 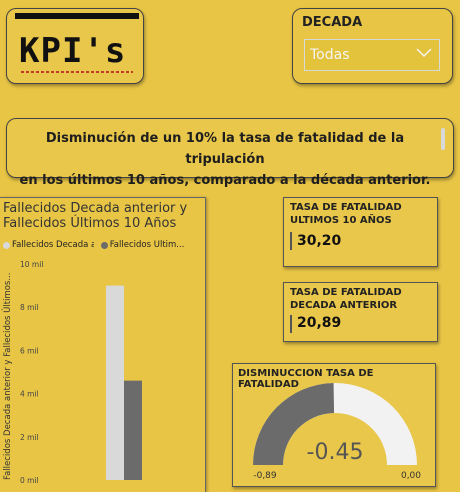 What do you see at coordinates (443, 139) in the screenshot?
I see `banner-scrollbar` at bounding box center [443, 139].